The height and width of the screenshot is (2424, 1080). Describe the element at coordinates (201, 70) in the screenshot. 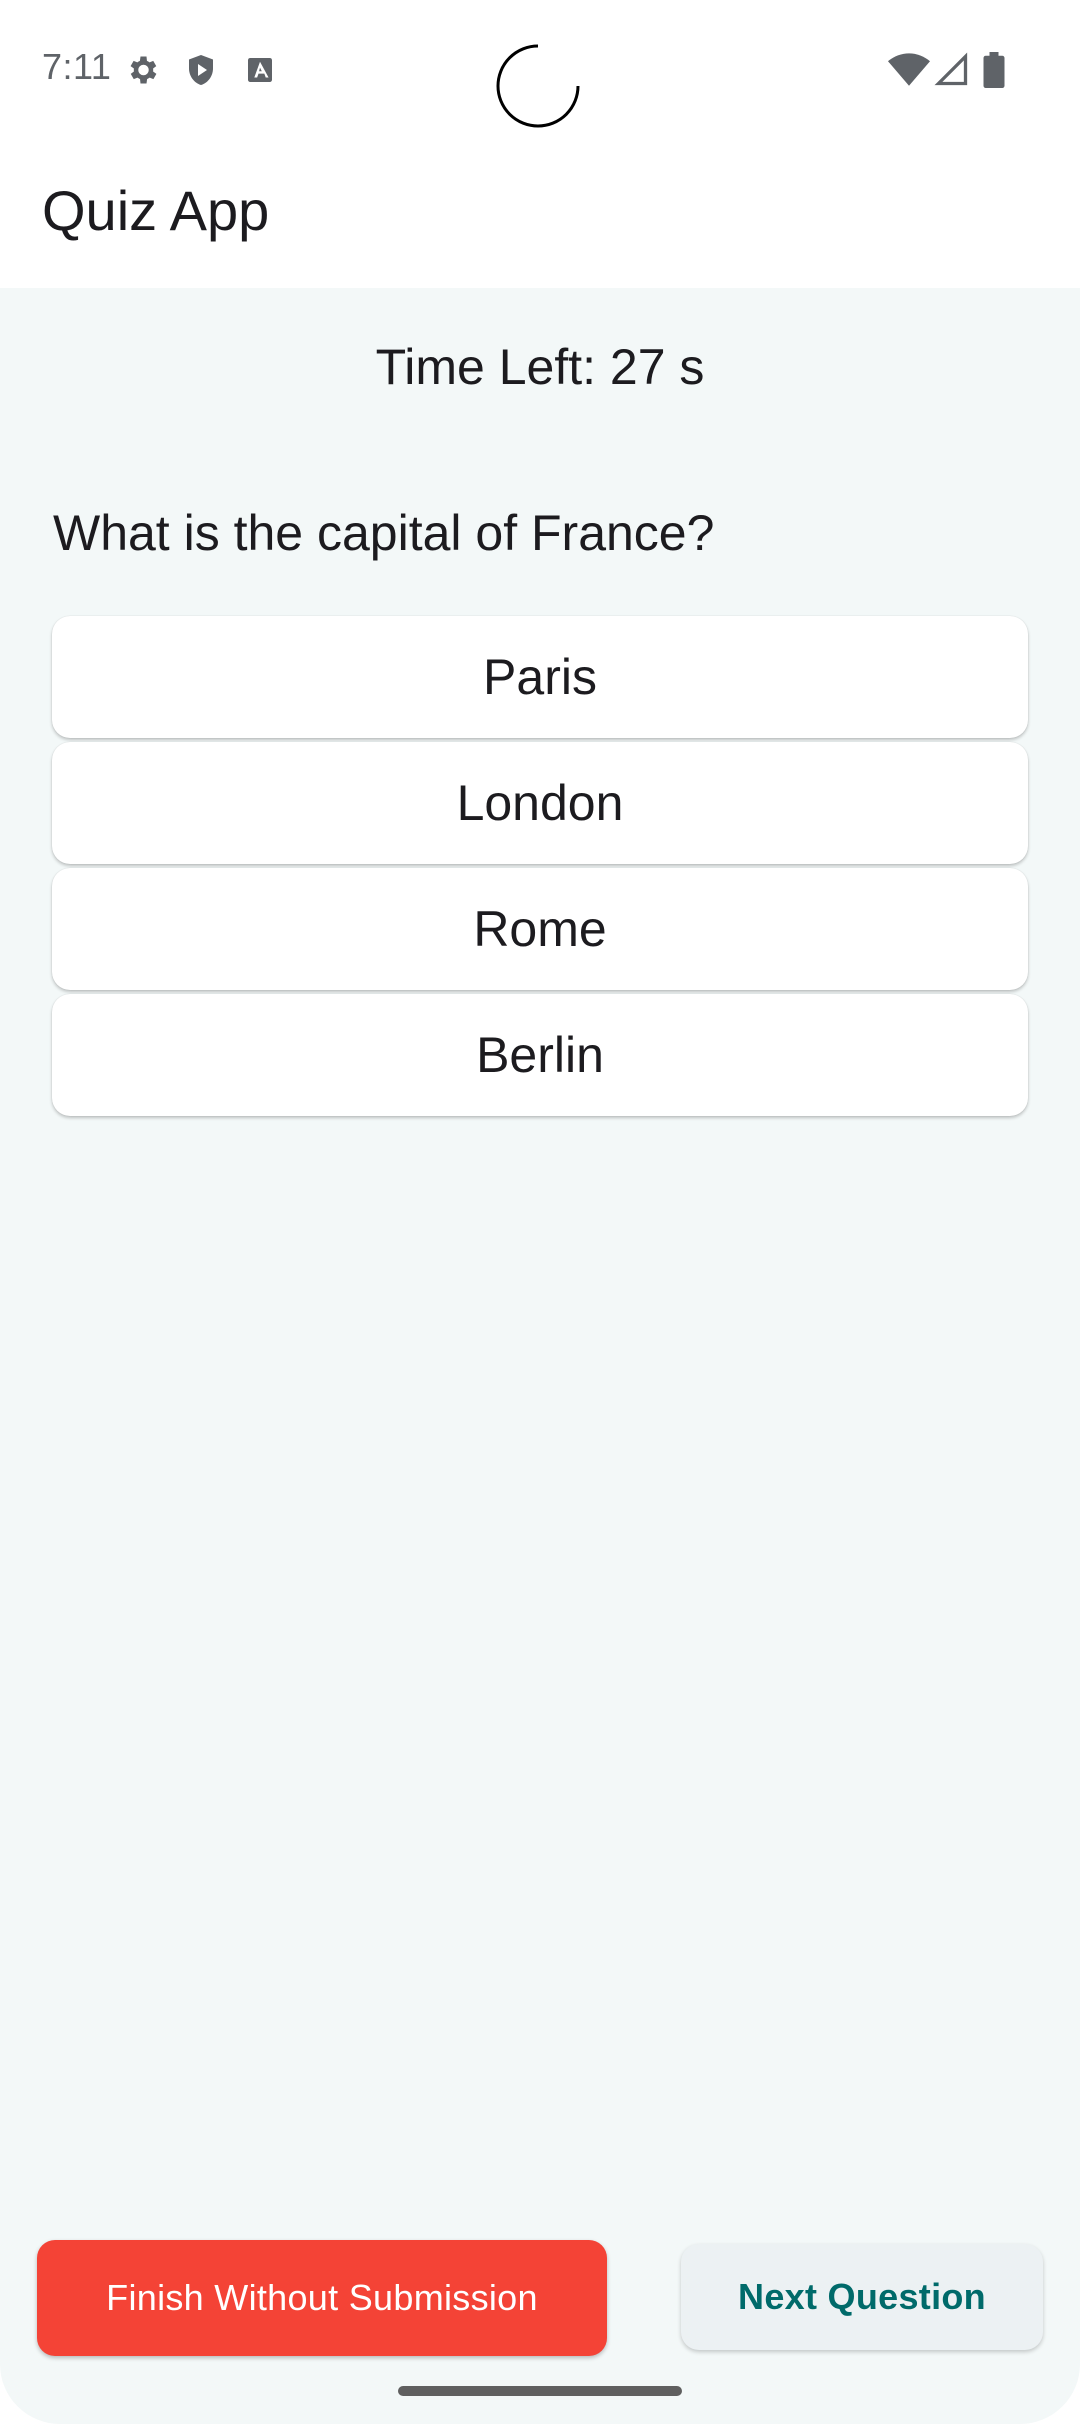

I see `shield-play-icon` at that location.